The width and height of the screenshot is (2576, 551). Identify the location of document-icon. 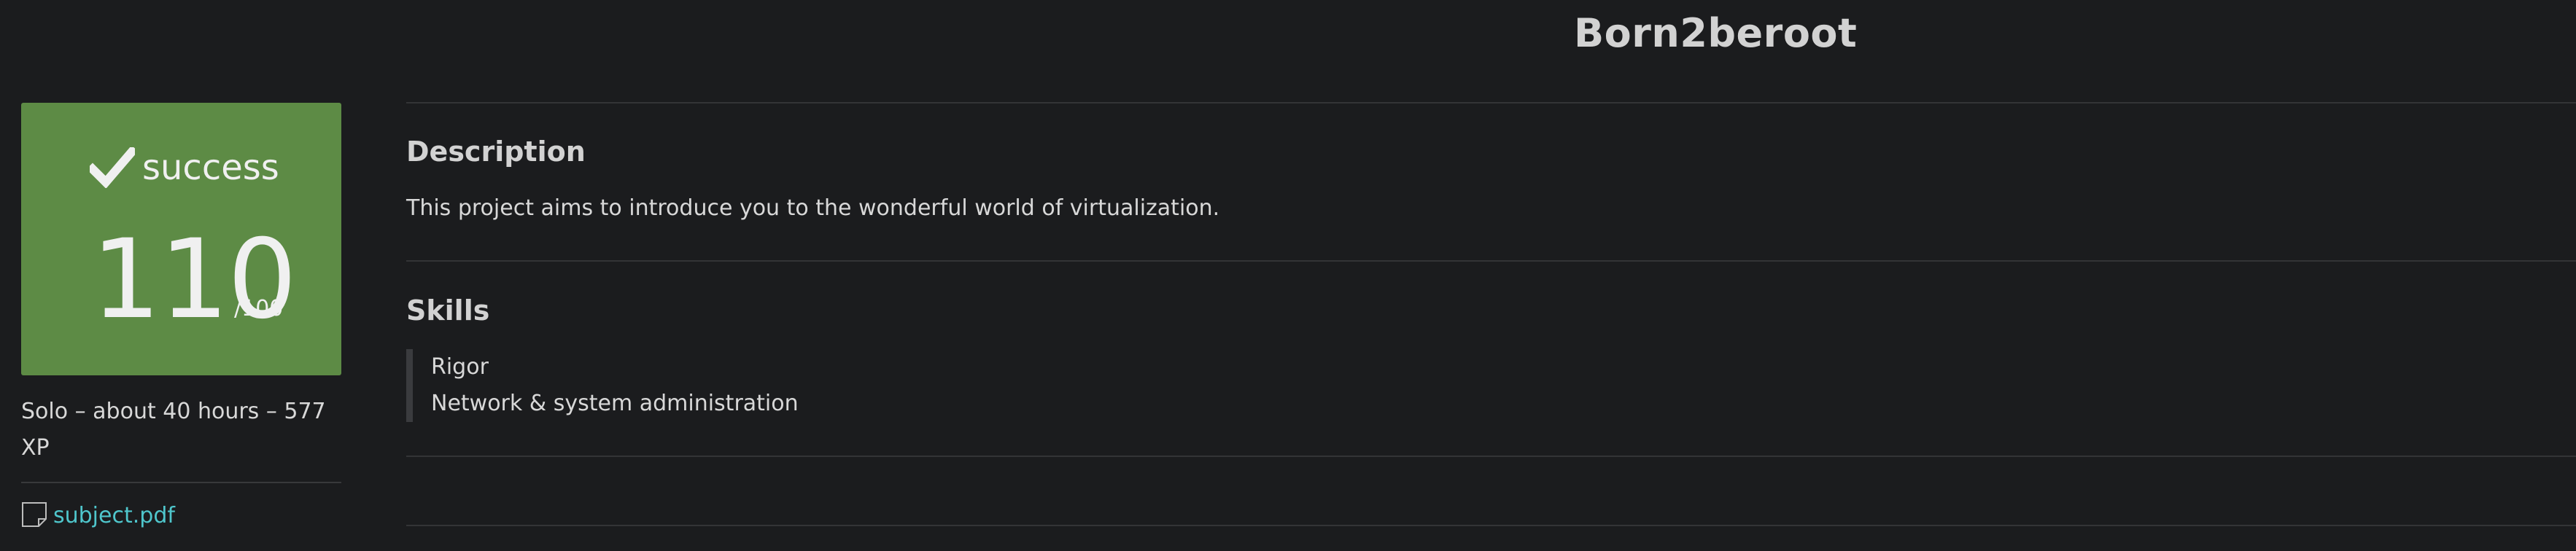
(35, 515).